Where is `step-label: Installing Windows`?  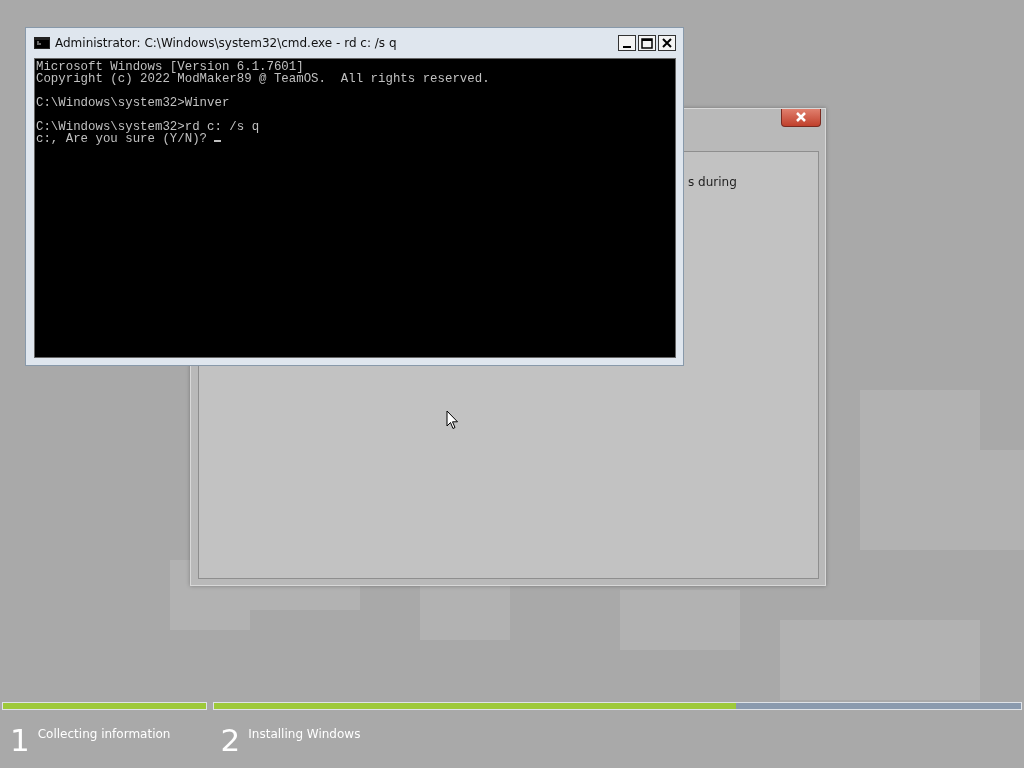 step-label: Installing Windows is located at coordinates (304, 735).